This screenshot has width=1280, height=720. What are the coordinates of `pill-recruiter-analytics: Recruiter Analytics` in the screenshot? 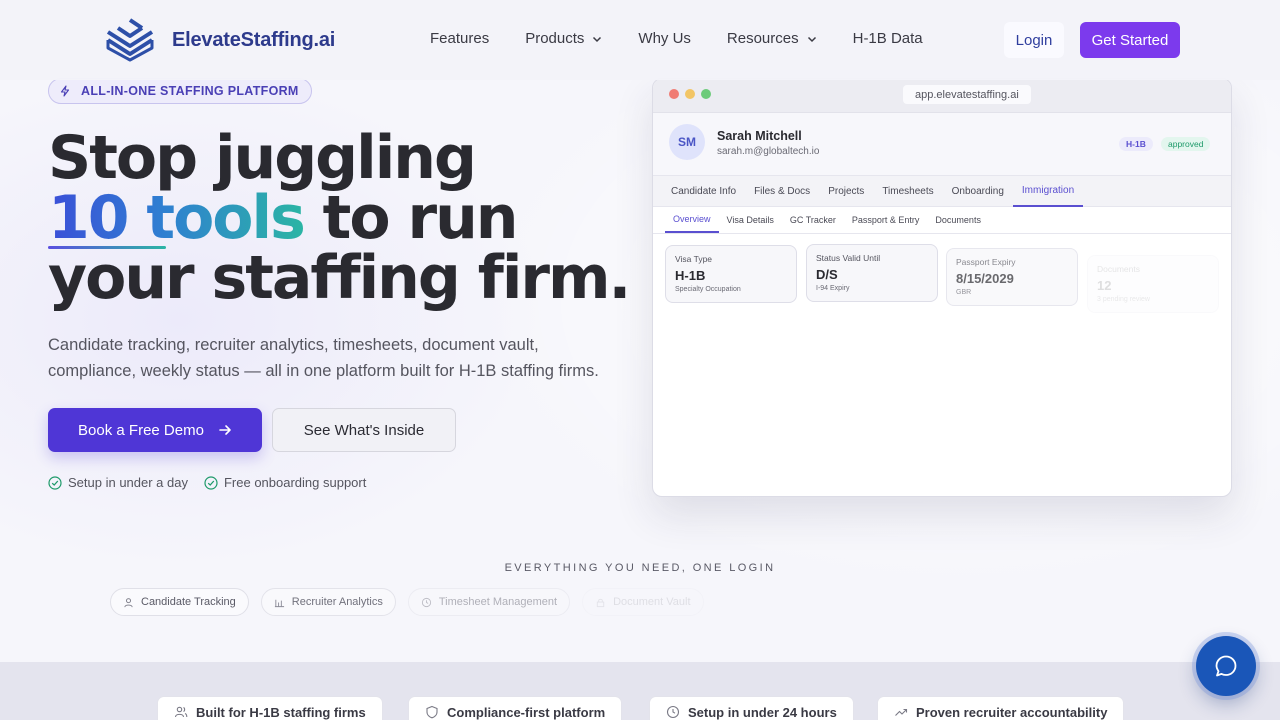 It's located at (328, 602).